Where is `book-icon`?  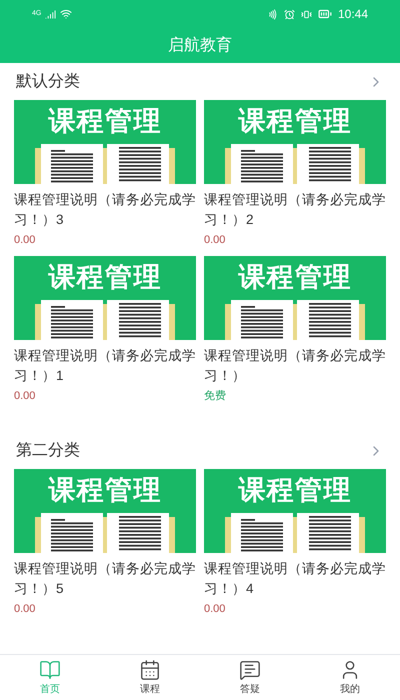
book-icon is located at coordinates (50, 670).